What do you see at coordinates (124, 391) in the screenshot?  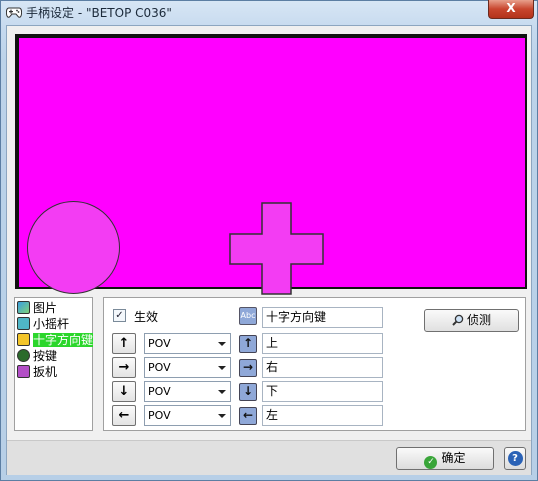 I see `down-arrow-button: ↓` at bounding box center [124, 391].